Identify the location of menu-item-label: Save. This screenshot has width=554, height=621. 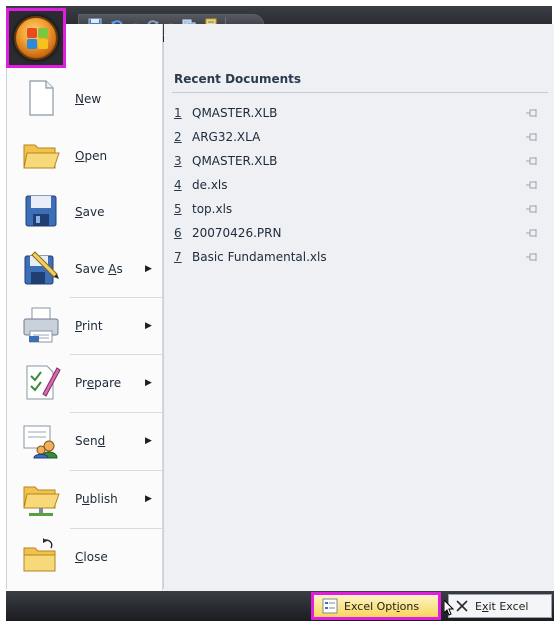
(90, 211).